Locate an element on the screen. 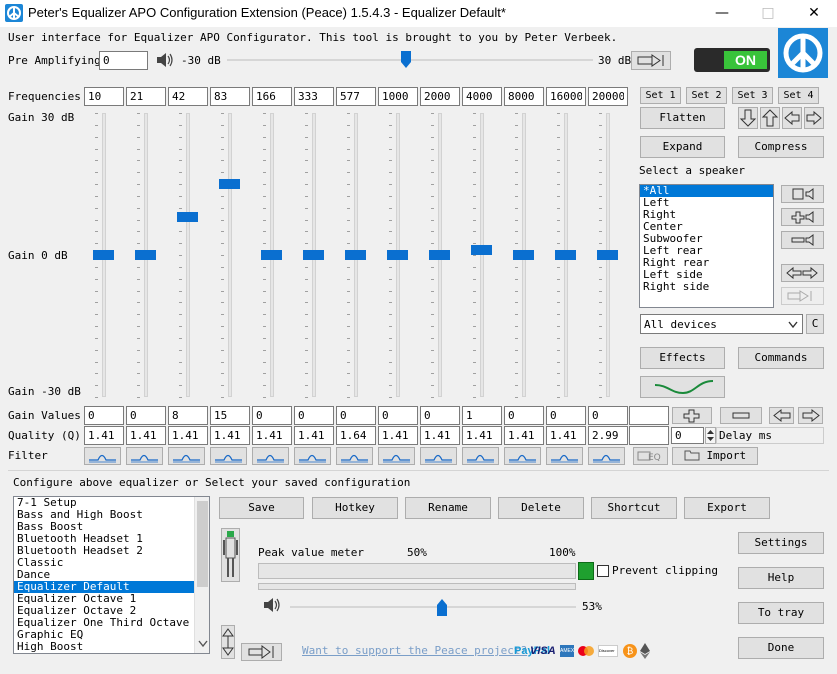 The height and width of the screenshot is (674, 837). compress-button: Compress is located at coordinates (781, 147).